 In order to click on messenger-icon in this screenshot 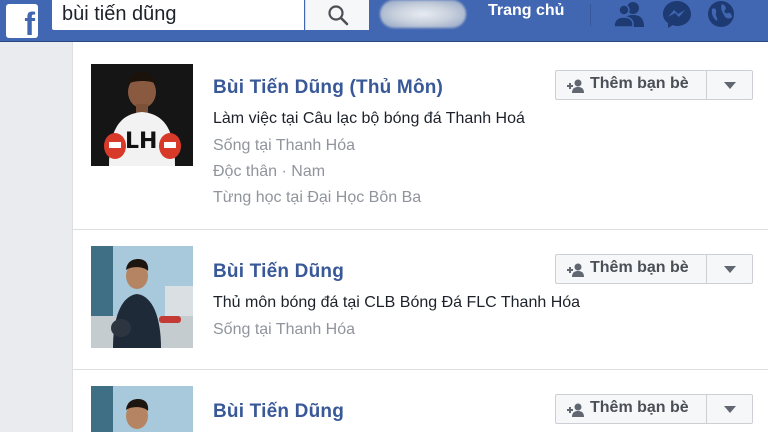, I will do `click(677, 14)`.